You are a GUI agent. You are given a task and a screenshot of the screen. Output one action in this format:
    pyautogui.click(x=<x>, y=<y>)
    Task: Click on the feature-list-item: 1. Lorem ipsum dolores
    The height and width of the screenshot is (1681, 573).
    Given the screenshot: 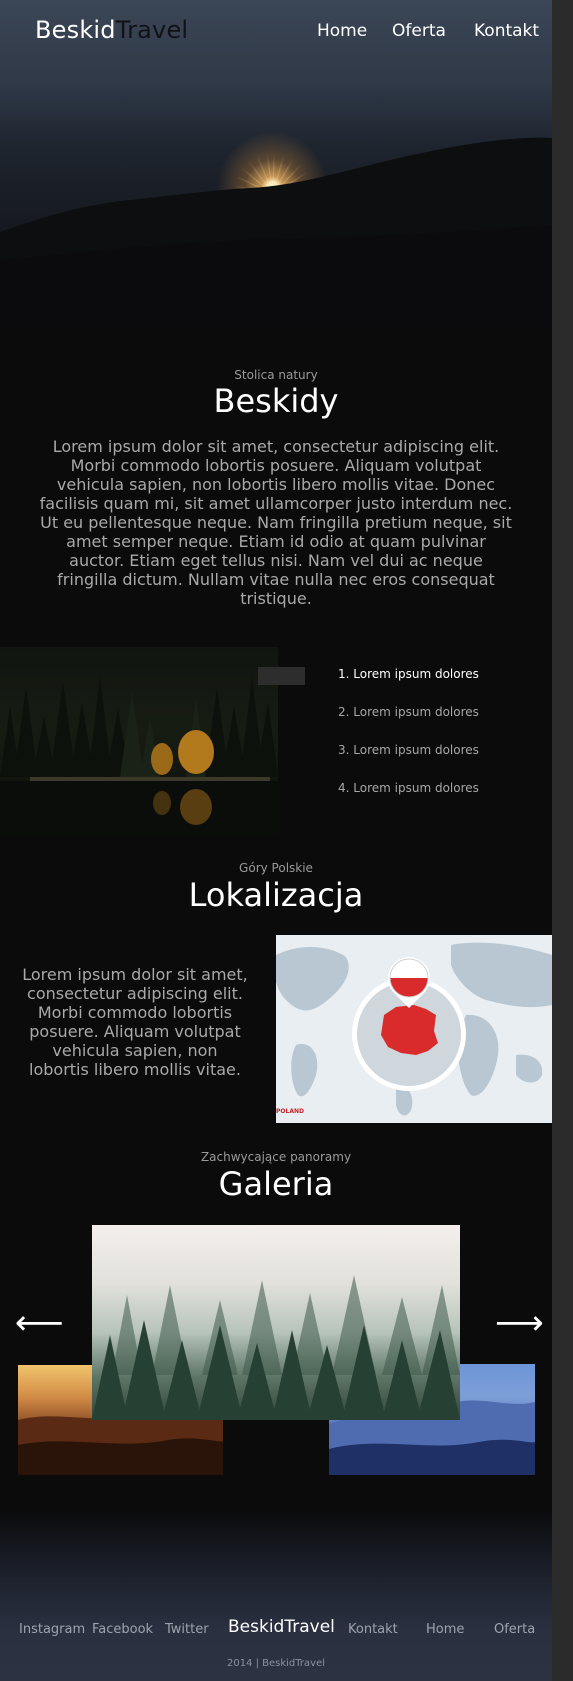 What is the action you would take?
    pyautogui.click(x=408, y=674)
    